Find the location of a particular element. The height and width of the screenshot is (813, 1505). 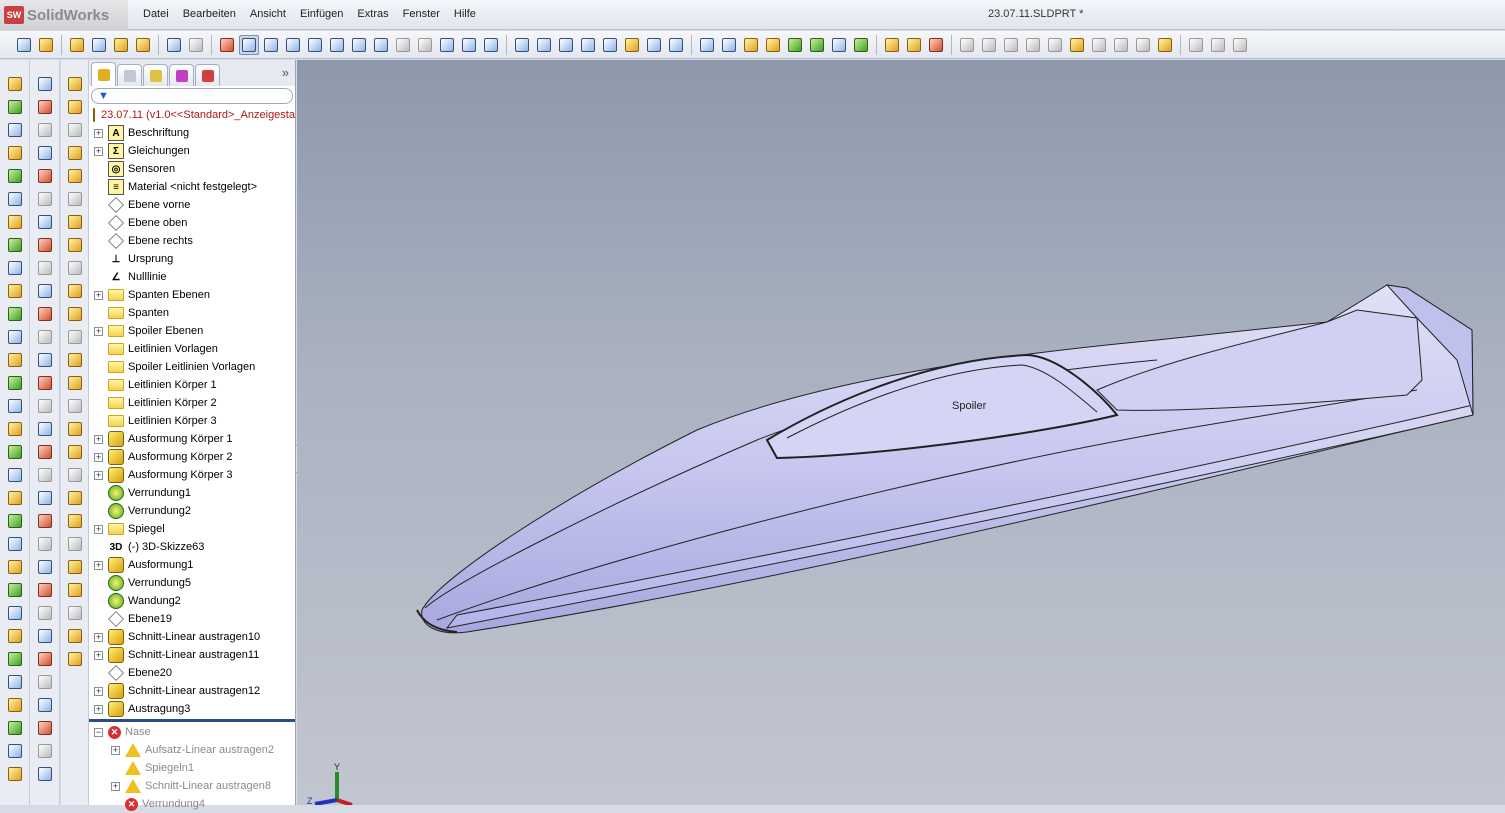

tree-item: + Schnitt-Linear austragen12 is located at coordinates (192, 691).